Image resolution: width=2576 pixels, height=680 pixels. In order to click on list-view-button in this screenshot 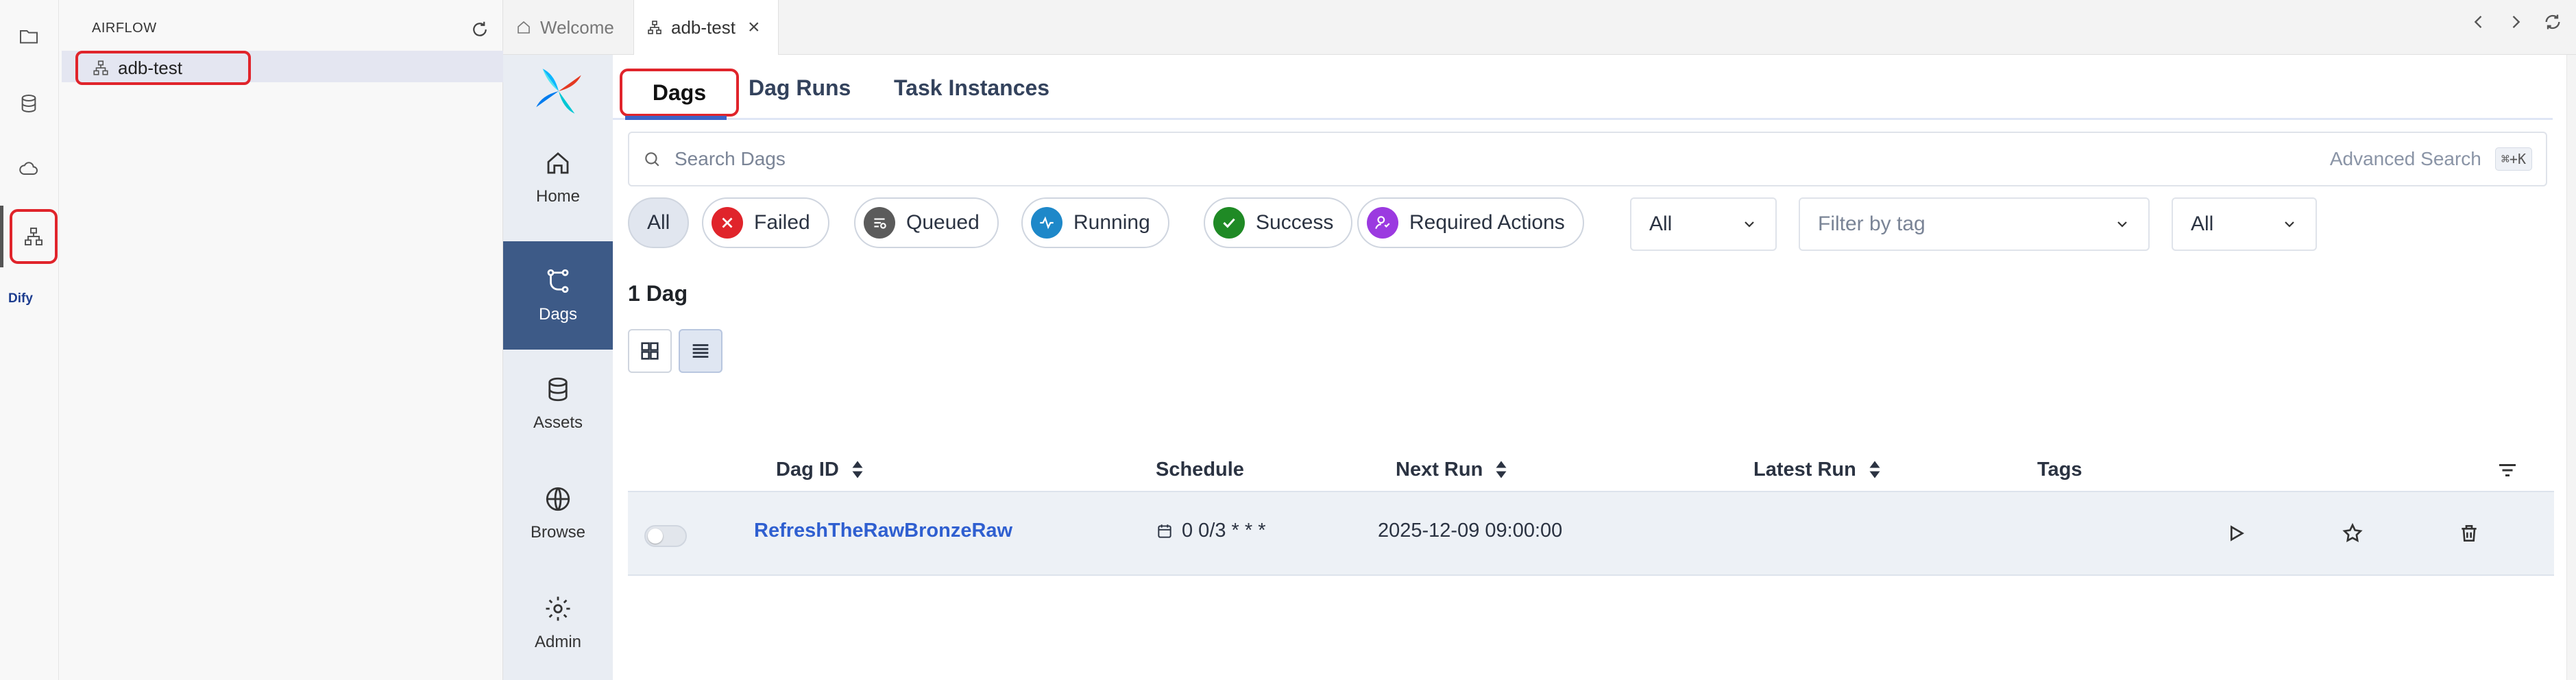, I will do `click(700, 351)`.